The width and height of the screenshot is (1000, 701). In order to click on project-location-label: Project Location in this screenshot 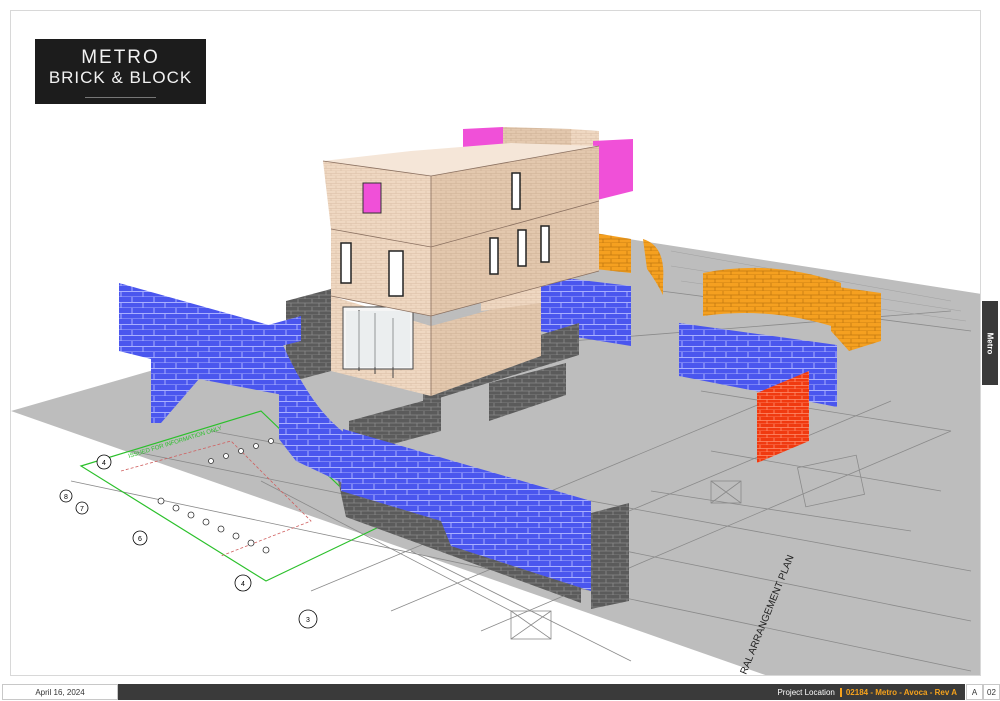, I will do `click(806, 692)`.